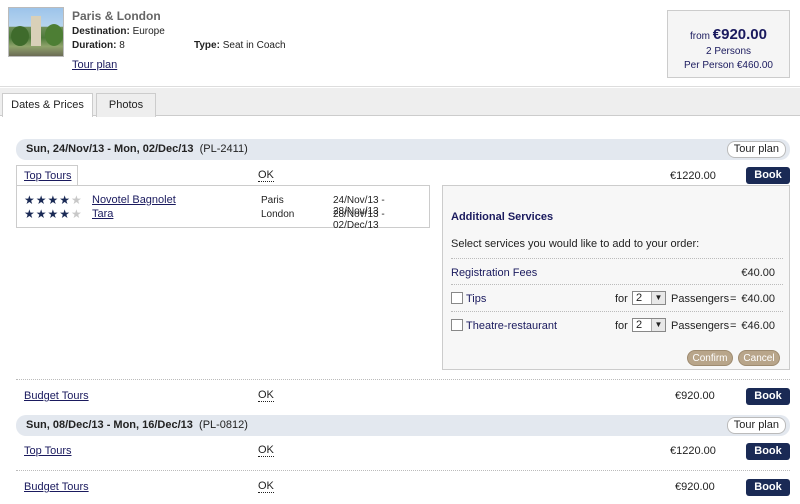 The height and width of the screenshot is (504, 800). What do you see at coordinates (728, 51) in the screenshot?
I see `persons-count: 2 Persons` at bounding box center [728, 51].